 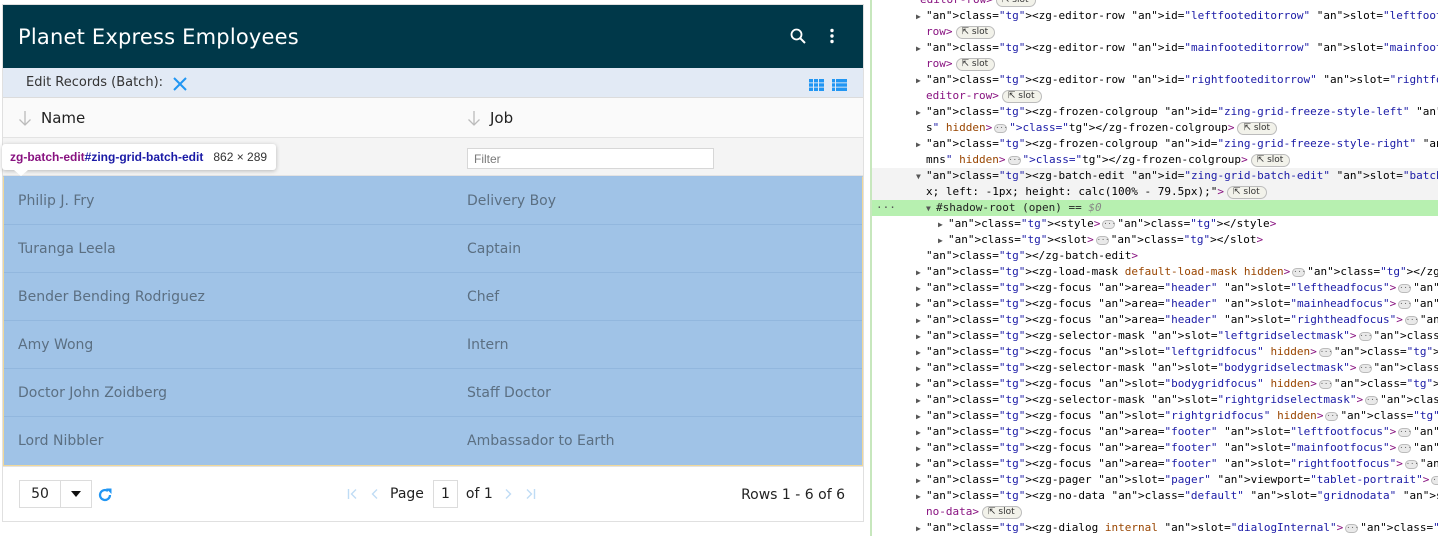 What do you see at coordinates (590, 158) in the screenshot?
I see `job-filter-input` at bounding box center [590, 158].